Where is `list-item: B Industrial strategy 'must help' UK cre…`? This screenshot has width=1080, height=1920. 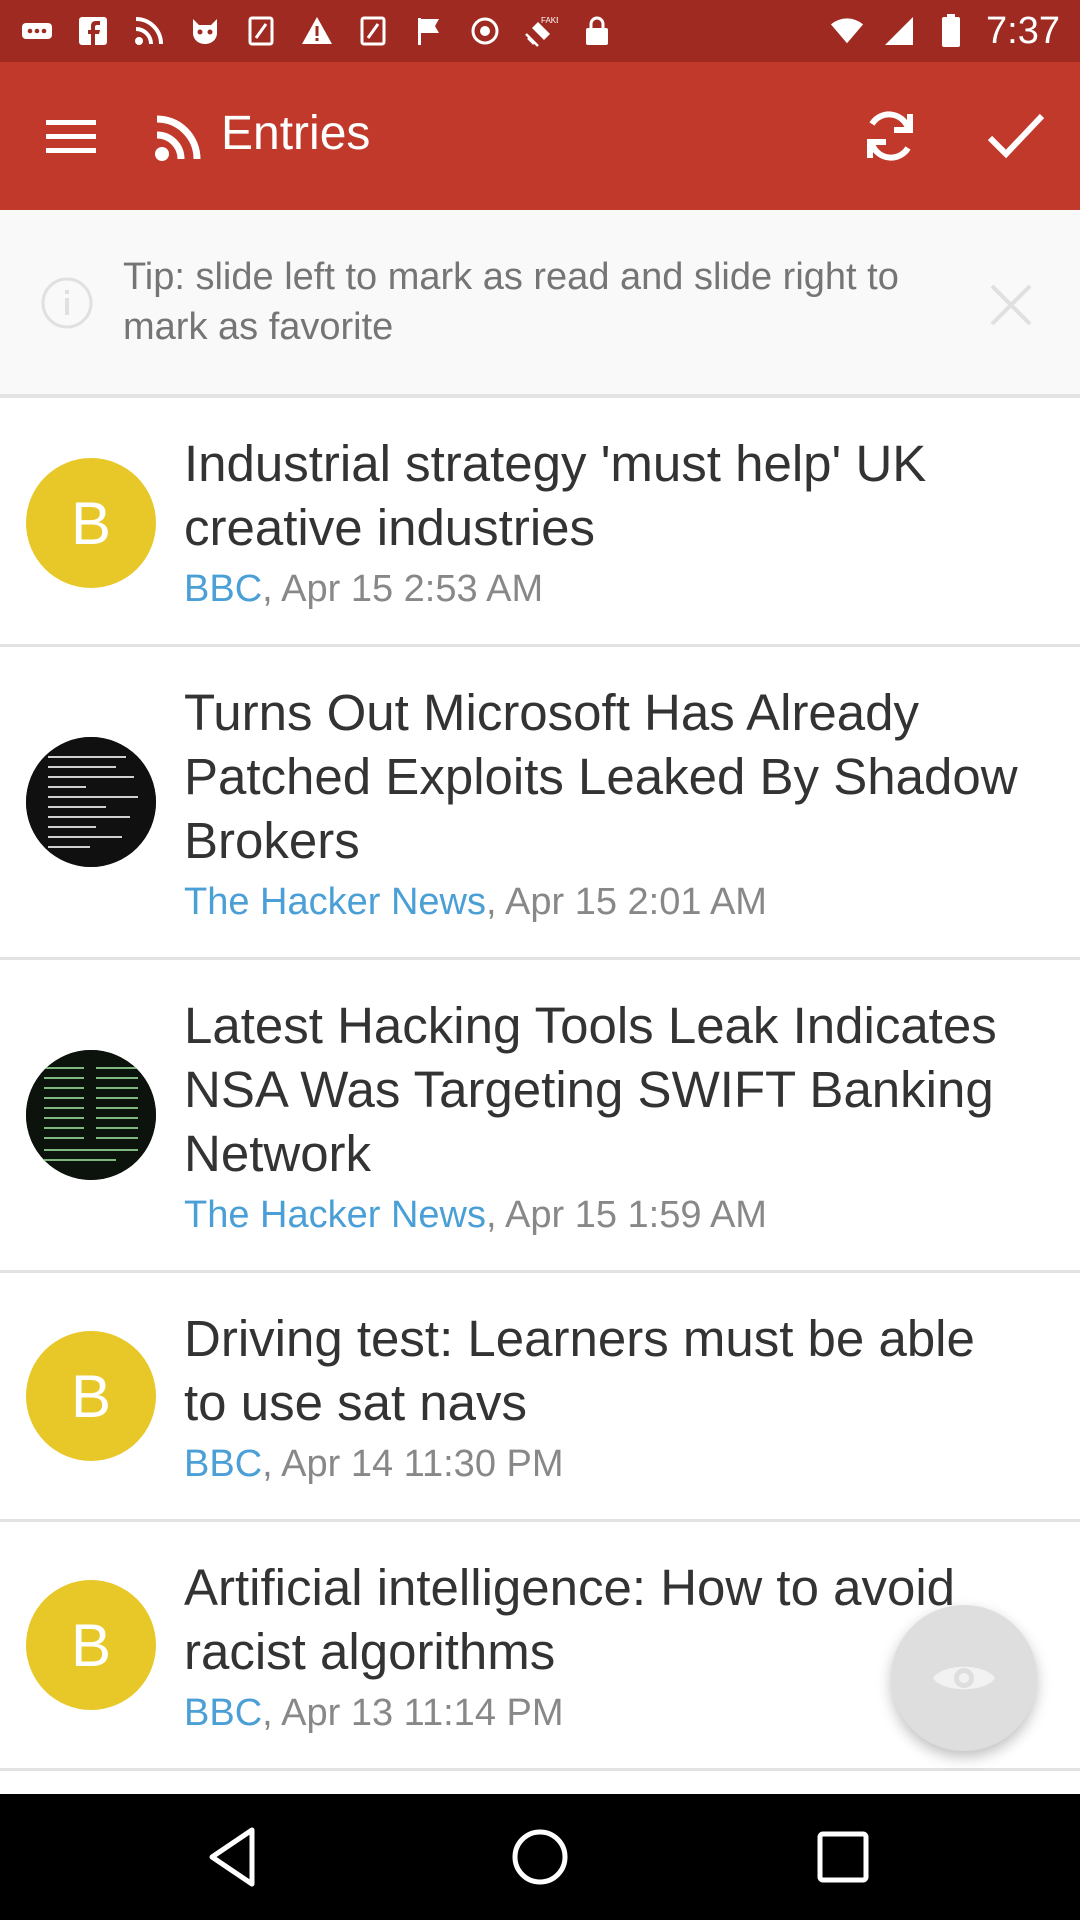 list-item: B Industrial strategy 'must help' UK cre… is located at coordinates (540, 522).